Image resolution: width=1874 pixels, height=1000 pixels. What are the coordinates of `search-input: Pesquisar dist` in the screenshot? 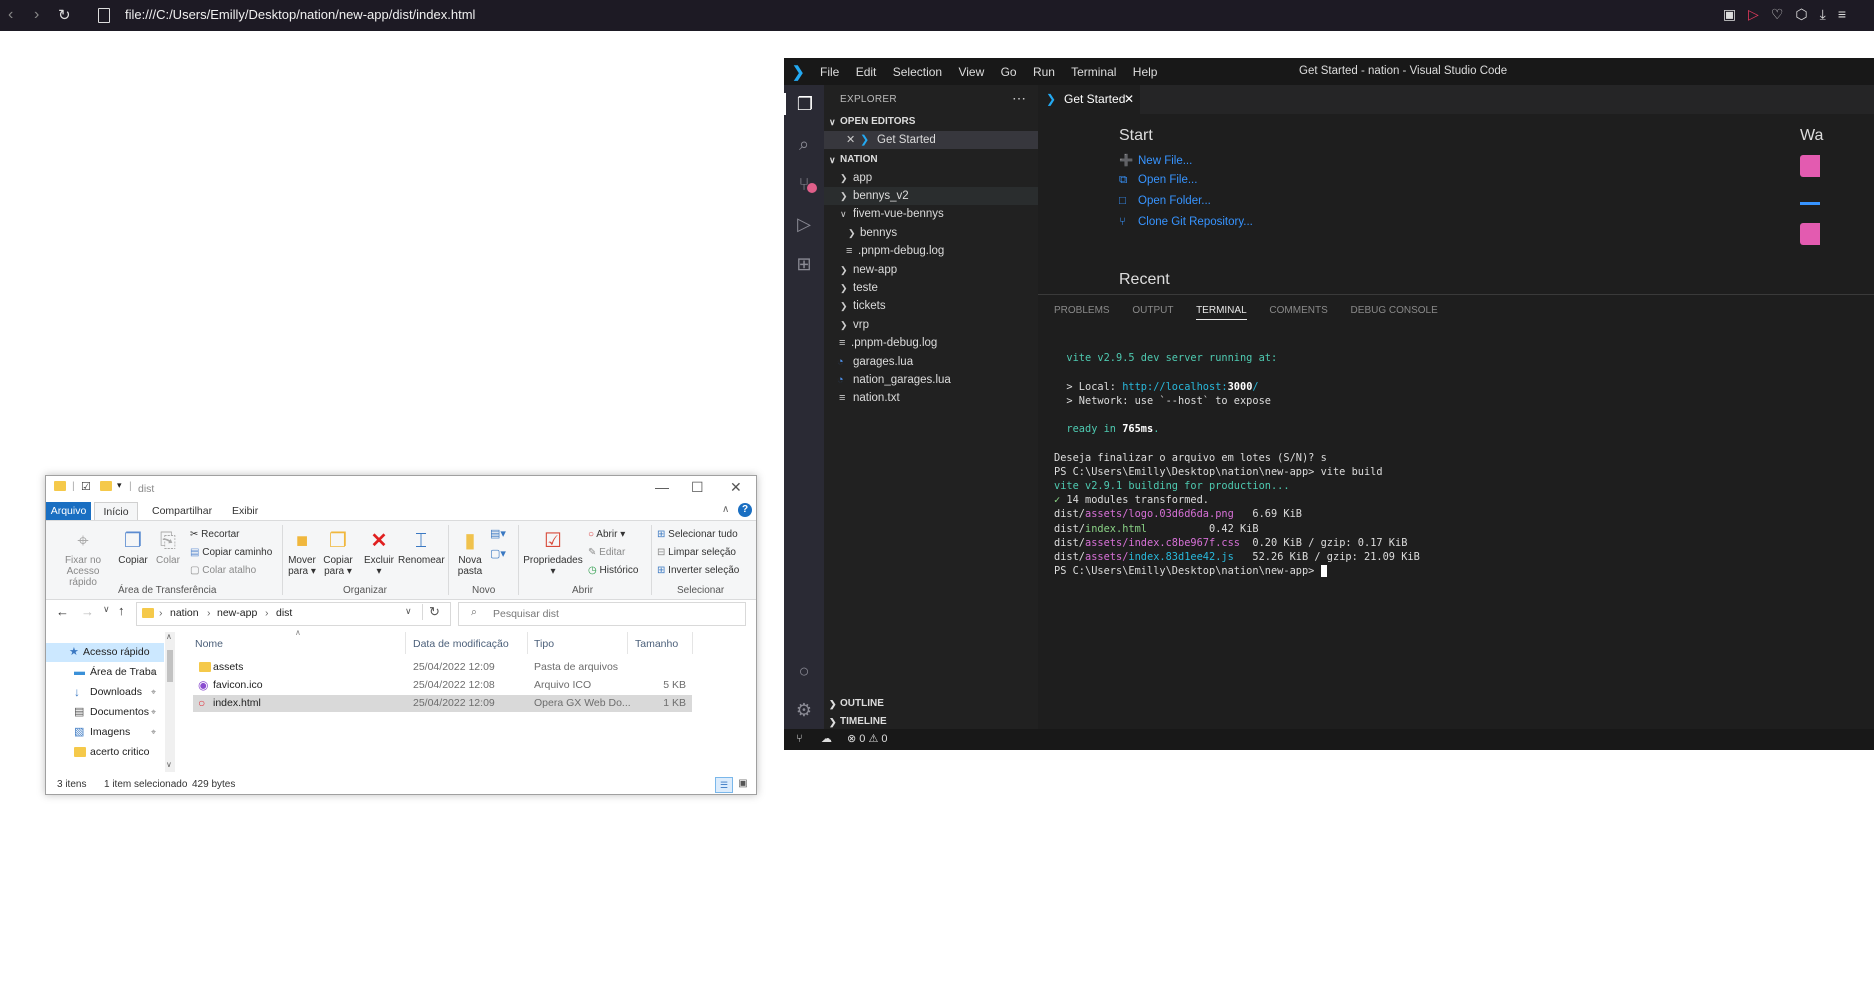 It's located at (526, 614).